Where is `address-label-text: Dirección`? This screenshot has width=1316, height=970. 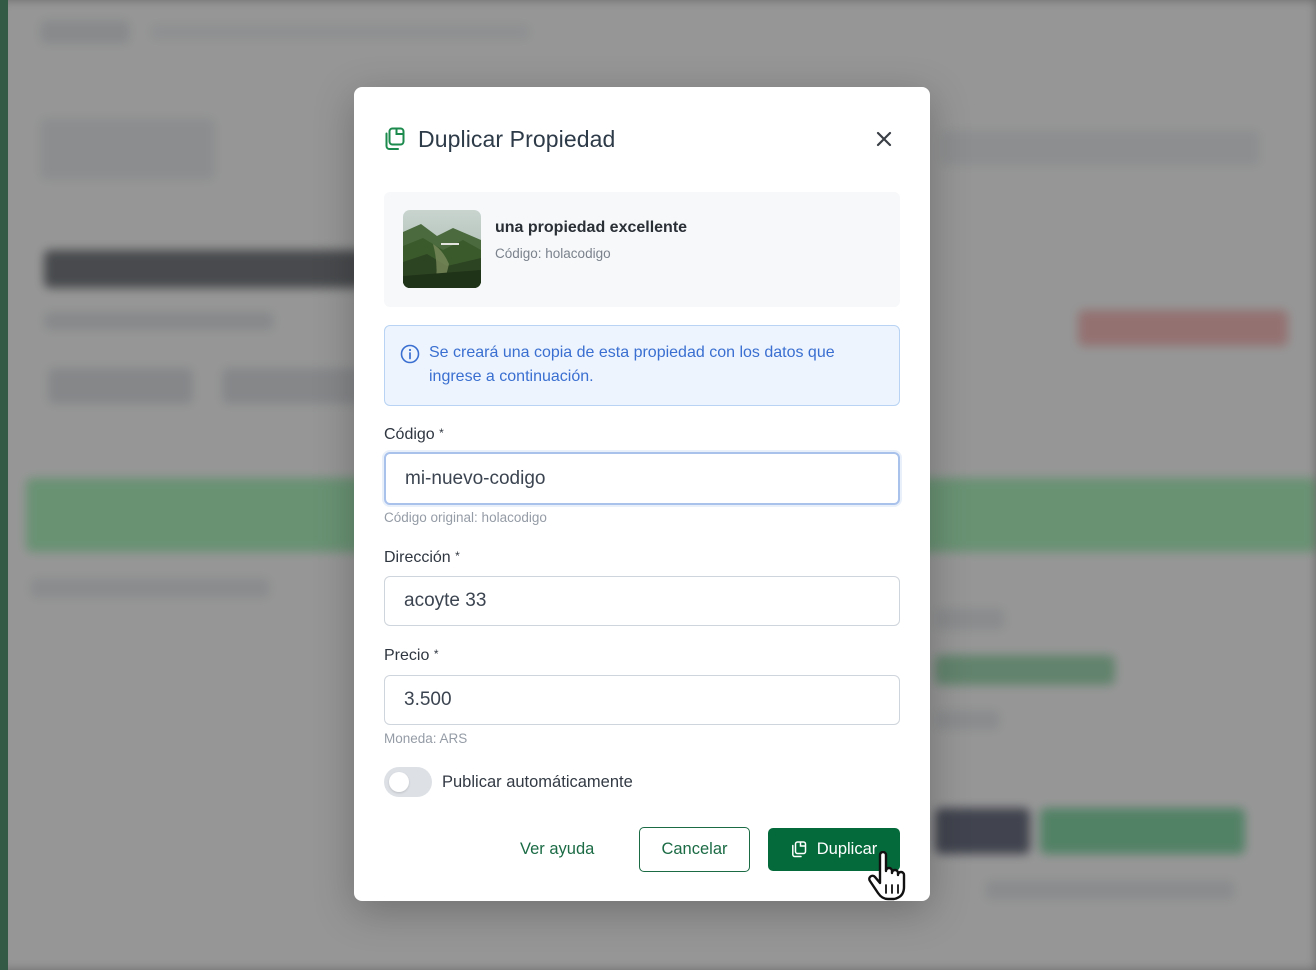
address-label-text: Dirección is located at coordinates (417, 557).